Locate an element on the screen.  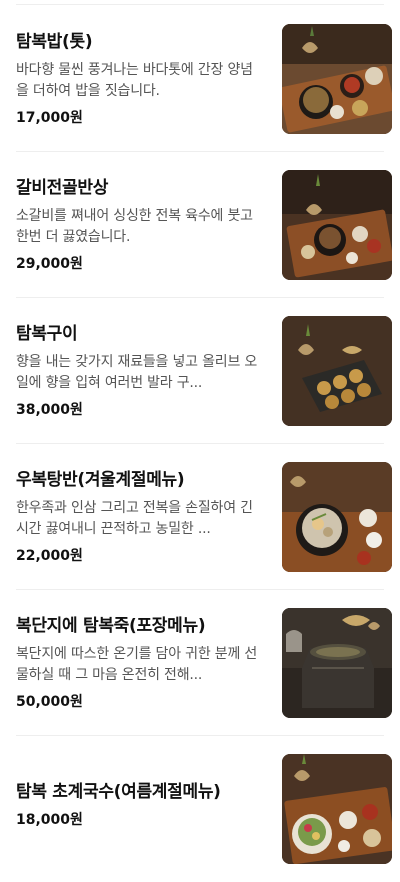
menu-item-price: 22,000원 is located at coordinates (49, 556).